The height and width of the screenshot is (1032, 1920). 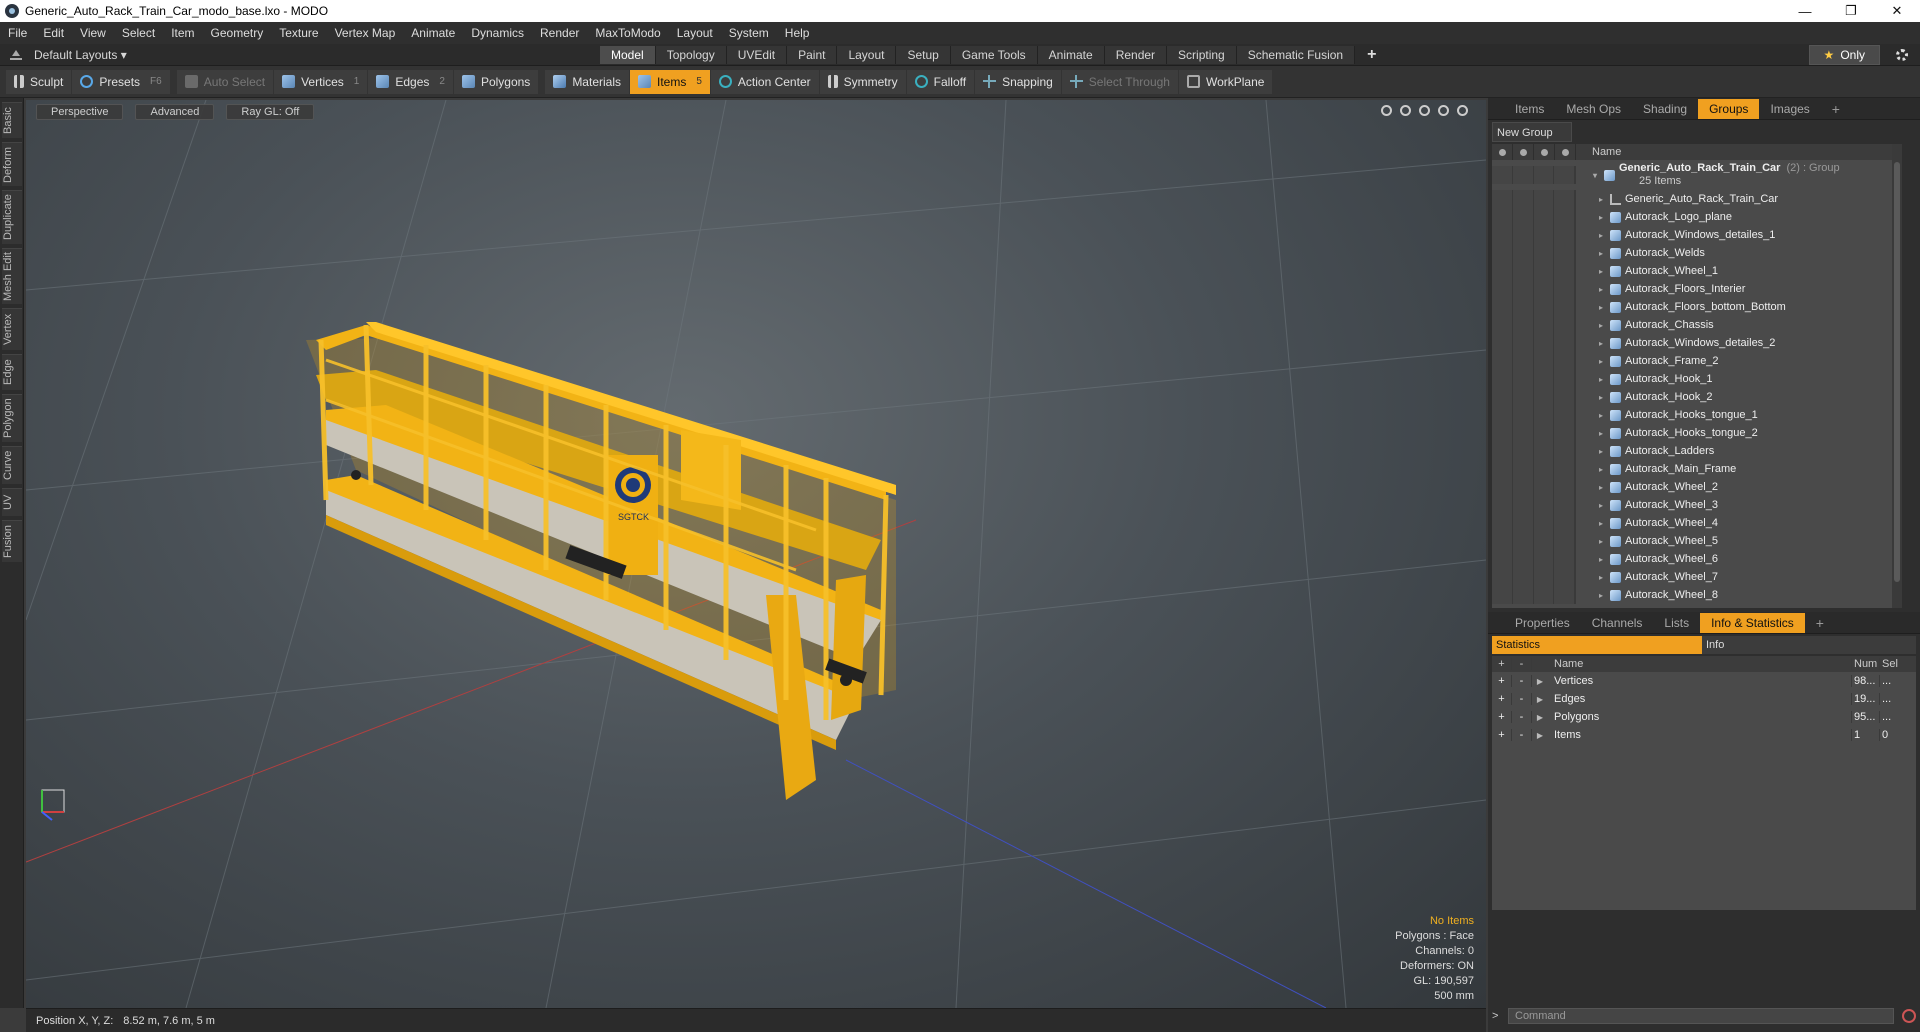 What do you see at coordinates (138, 33) in the screenshot?
I see `menu-select: Select` at bounding box center [138, 33].